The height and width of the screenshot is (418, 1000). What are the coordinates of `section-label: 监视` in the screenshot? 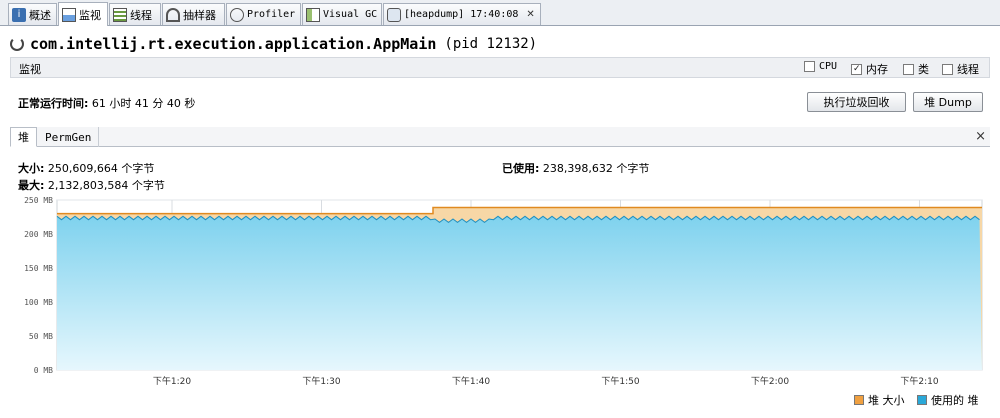 It's located at (30, 69).